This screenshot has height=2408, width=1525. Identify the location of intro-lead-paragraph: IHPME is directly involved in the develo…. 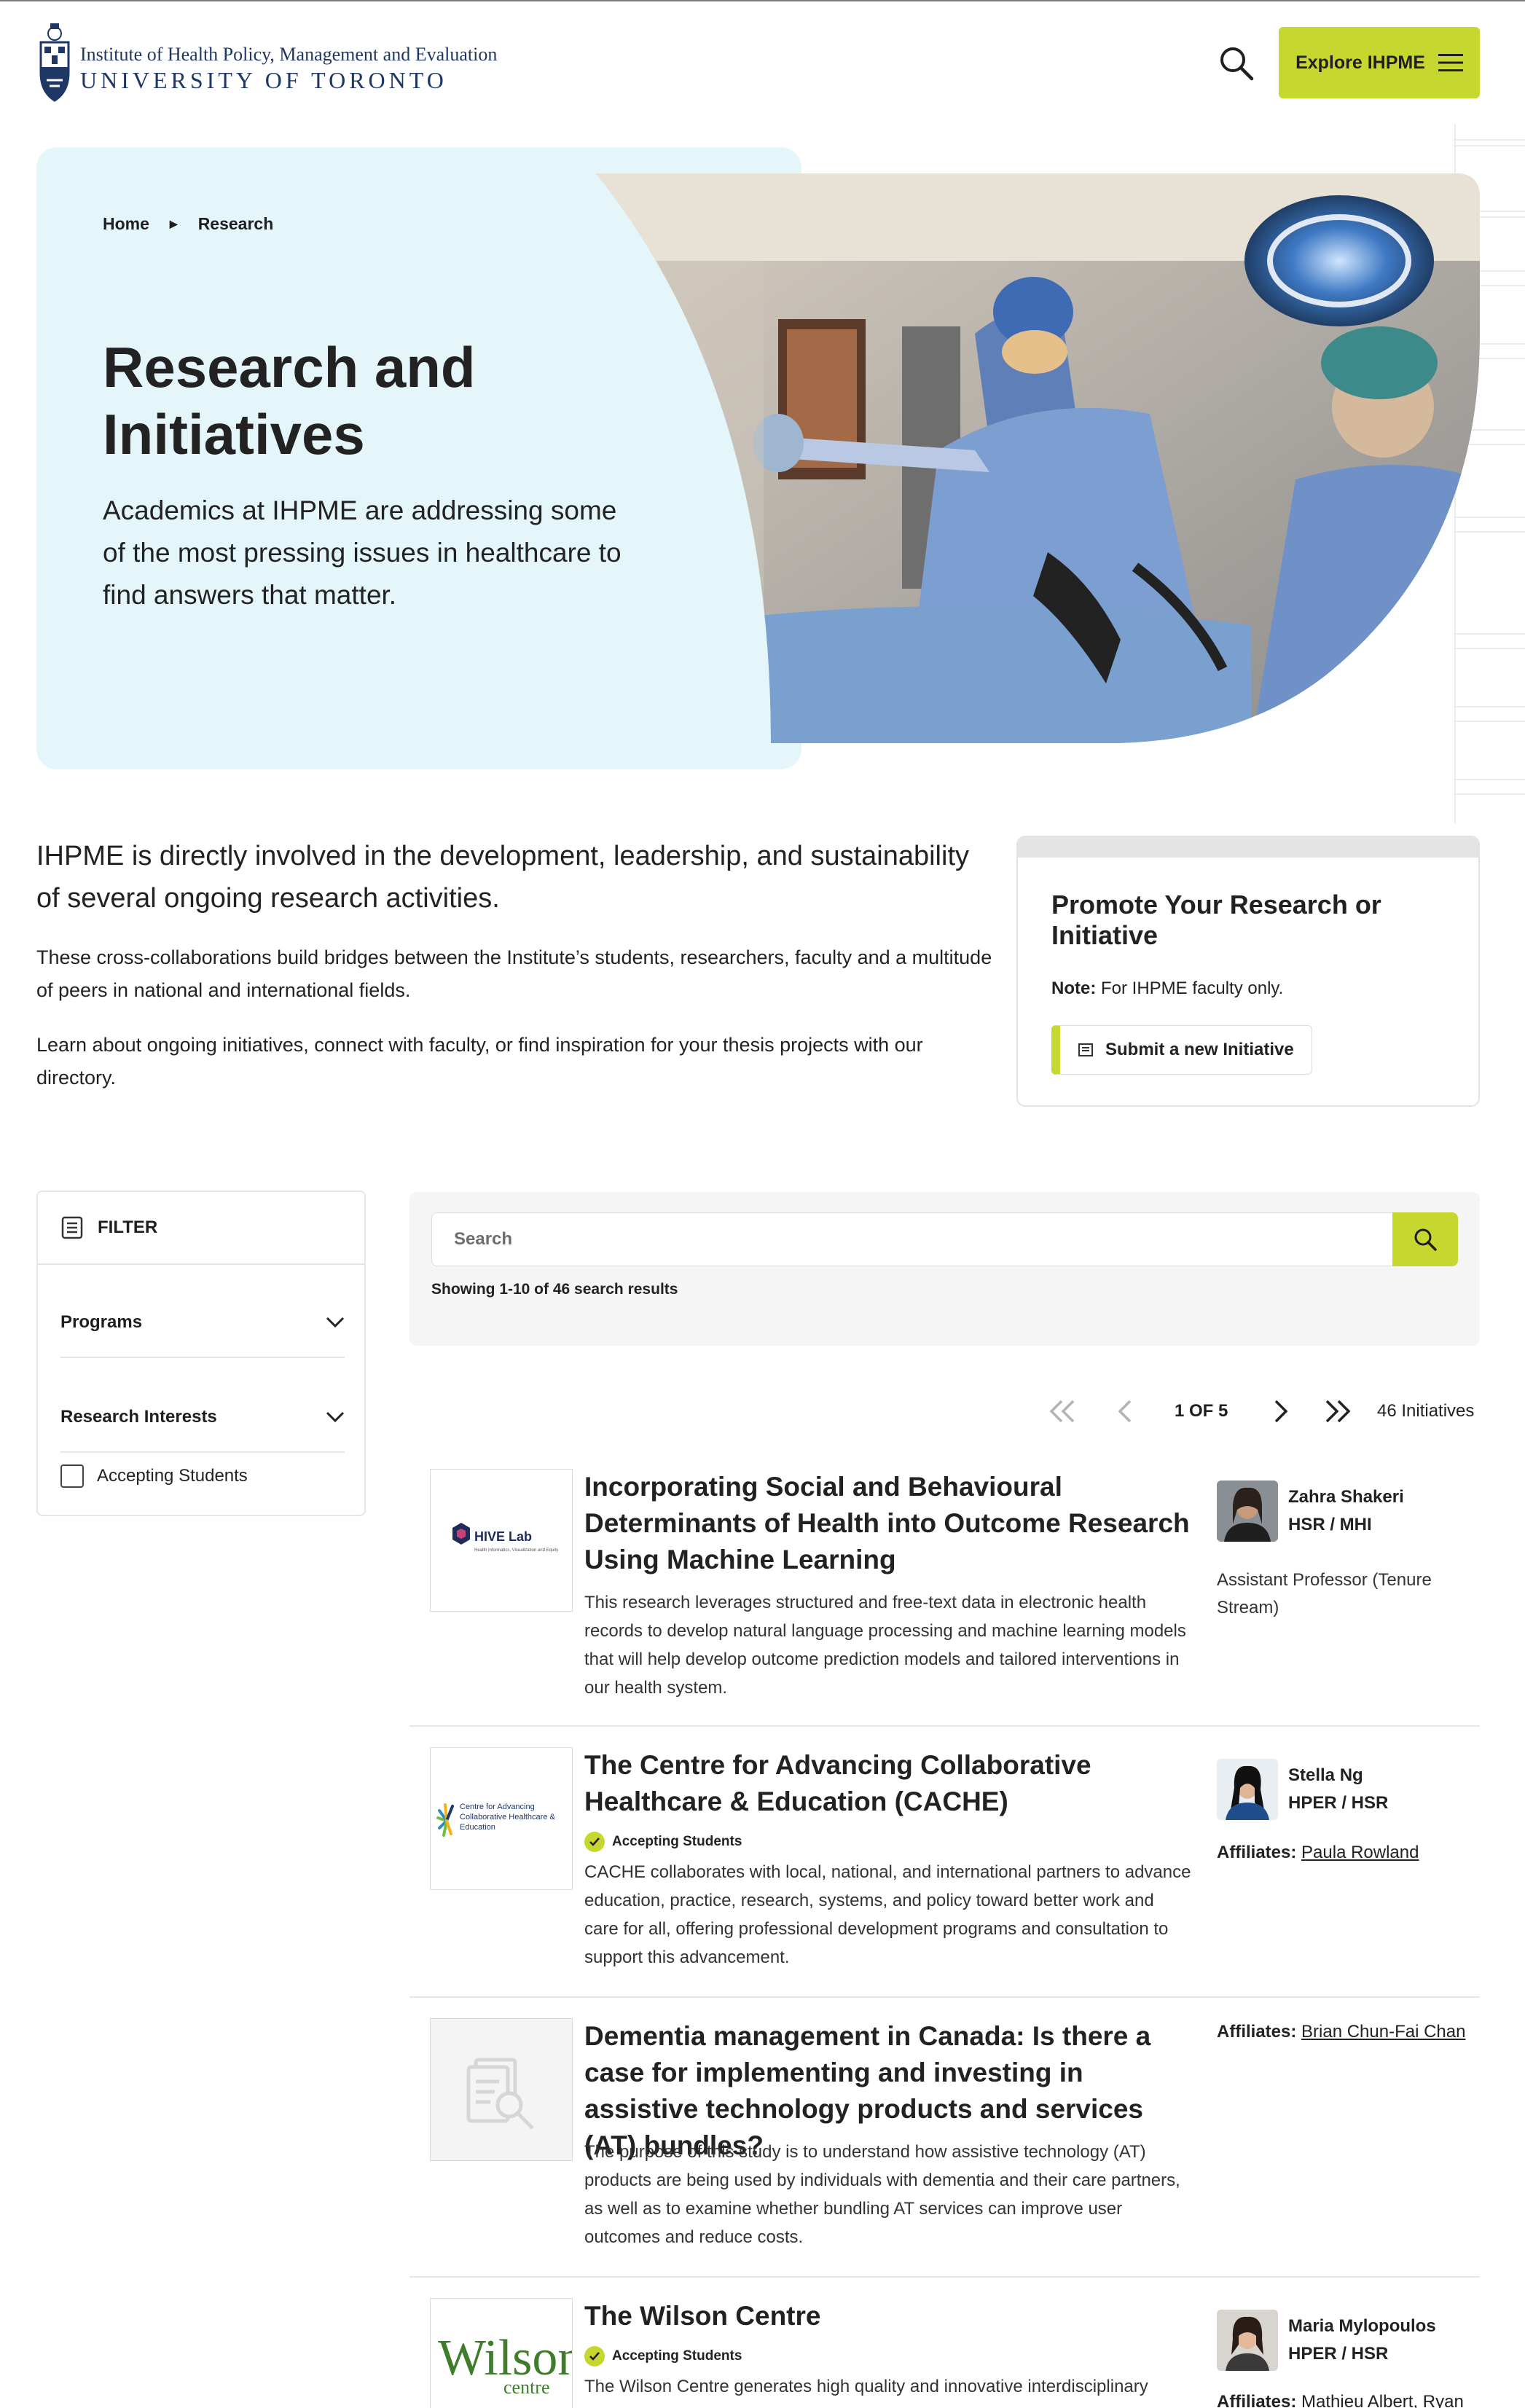
(502, 877).